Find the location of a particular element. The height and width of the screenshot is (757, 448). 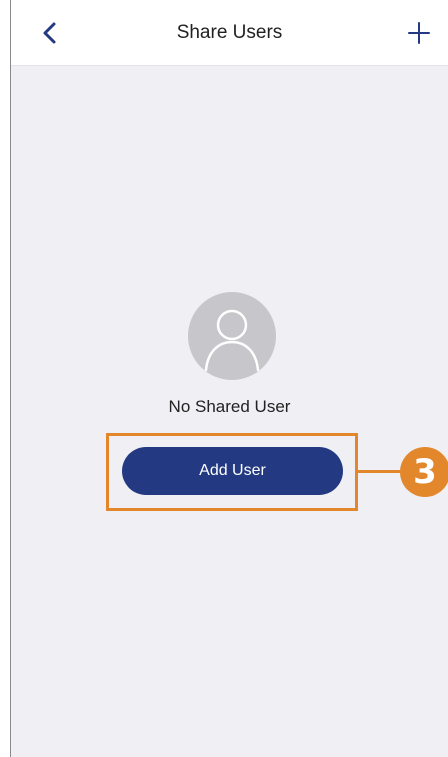

back-button is located at coordinates (50, 33).